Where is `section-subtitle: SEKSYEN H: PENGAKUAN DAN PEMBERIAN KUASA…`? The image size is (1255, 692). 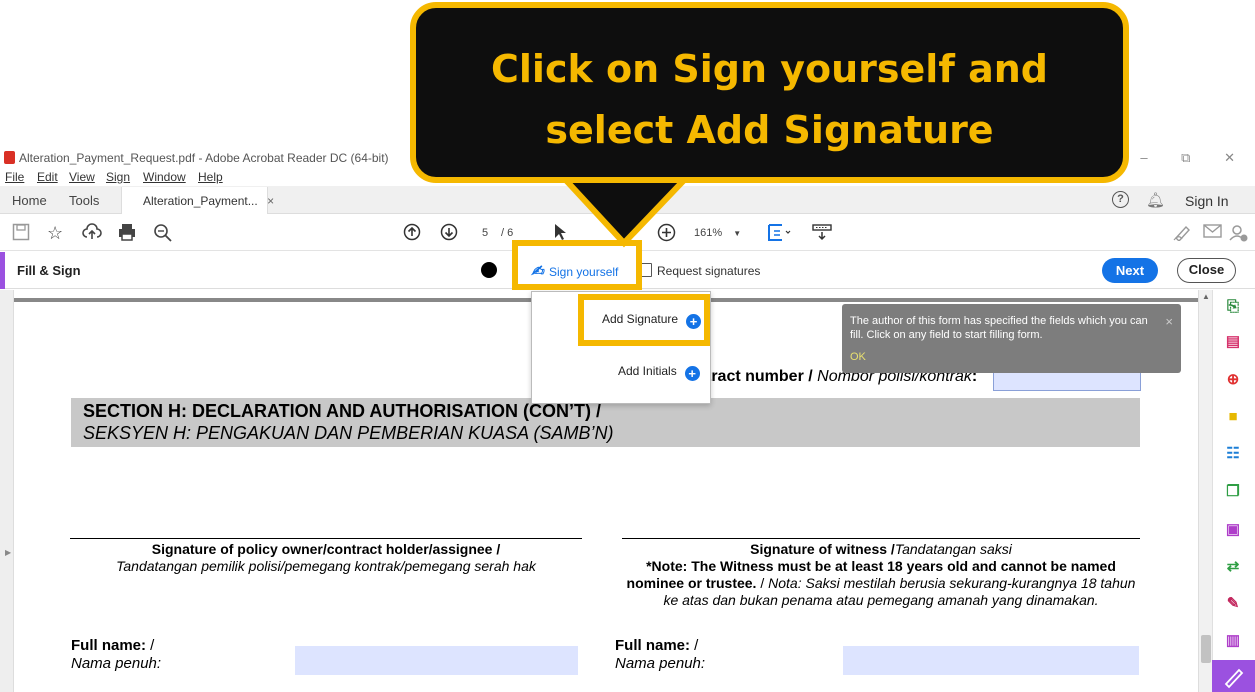
section-subtitle: SEKSYEN H: PENGAKUAN DAN PEMBERIAN KUASA… is located at coordinates (348, 433).